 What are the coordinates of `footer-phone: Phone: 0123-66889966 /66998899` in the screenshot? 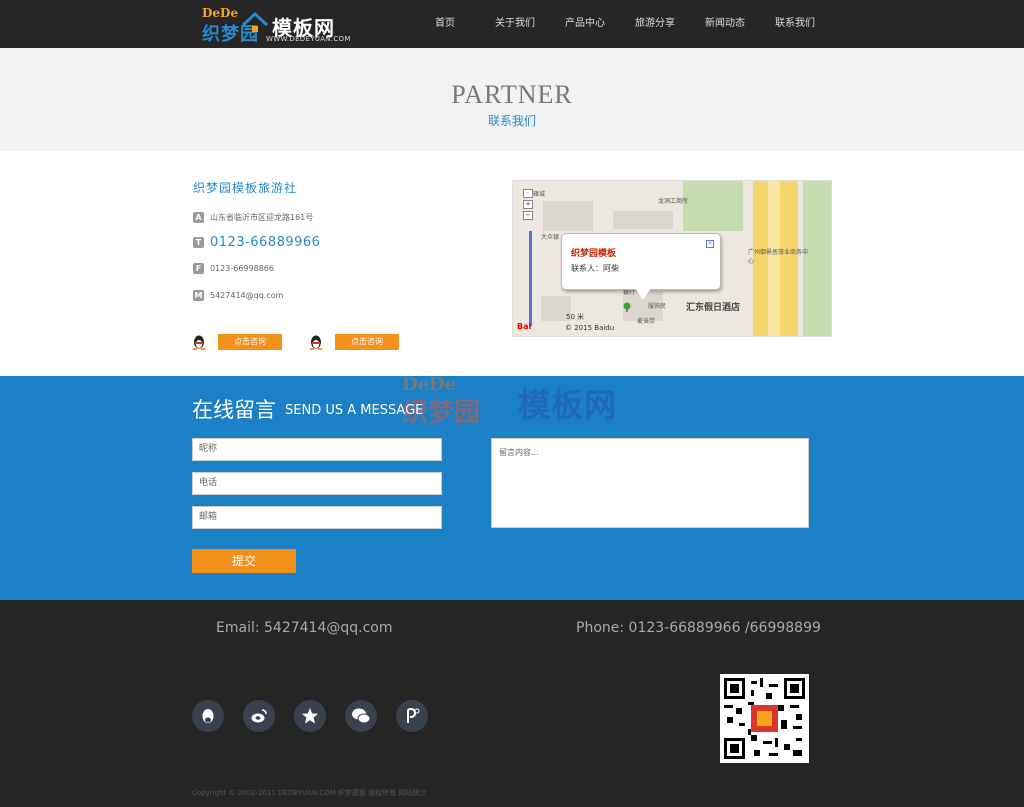 It's located at (698, 628).